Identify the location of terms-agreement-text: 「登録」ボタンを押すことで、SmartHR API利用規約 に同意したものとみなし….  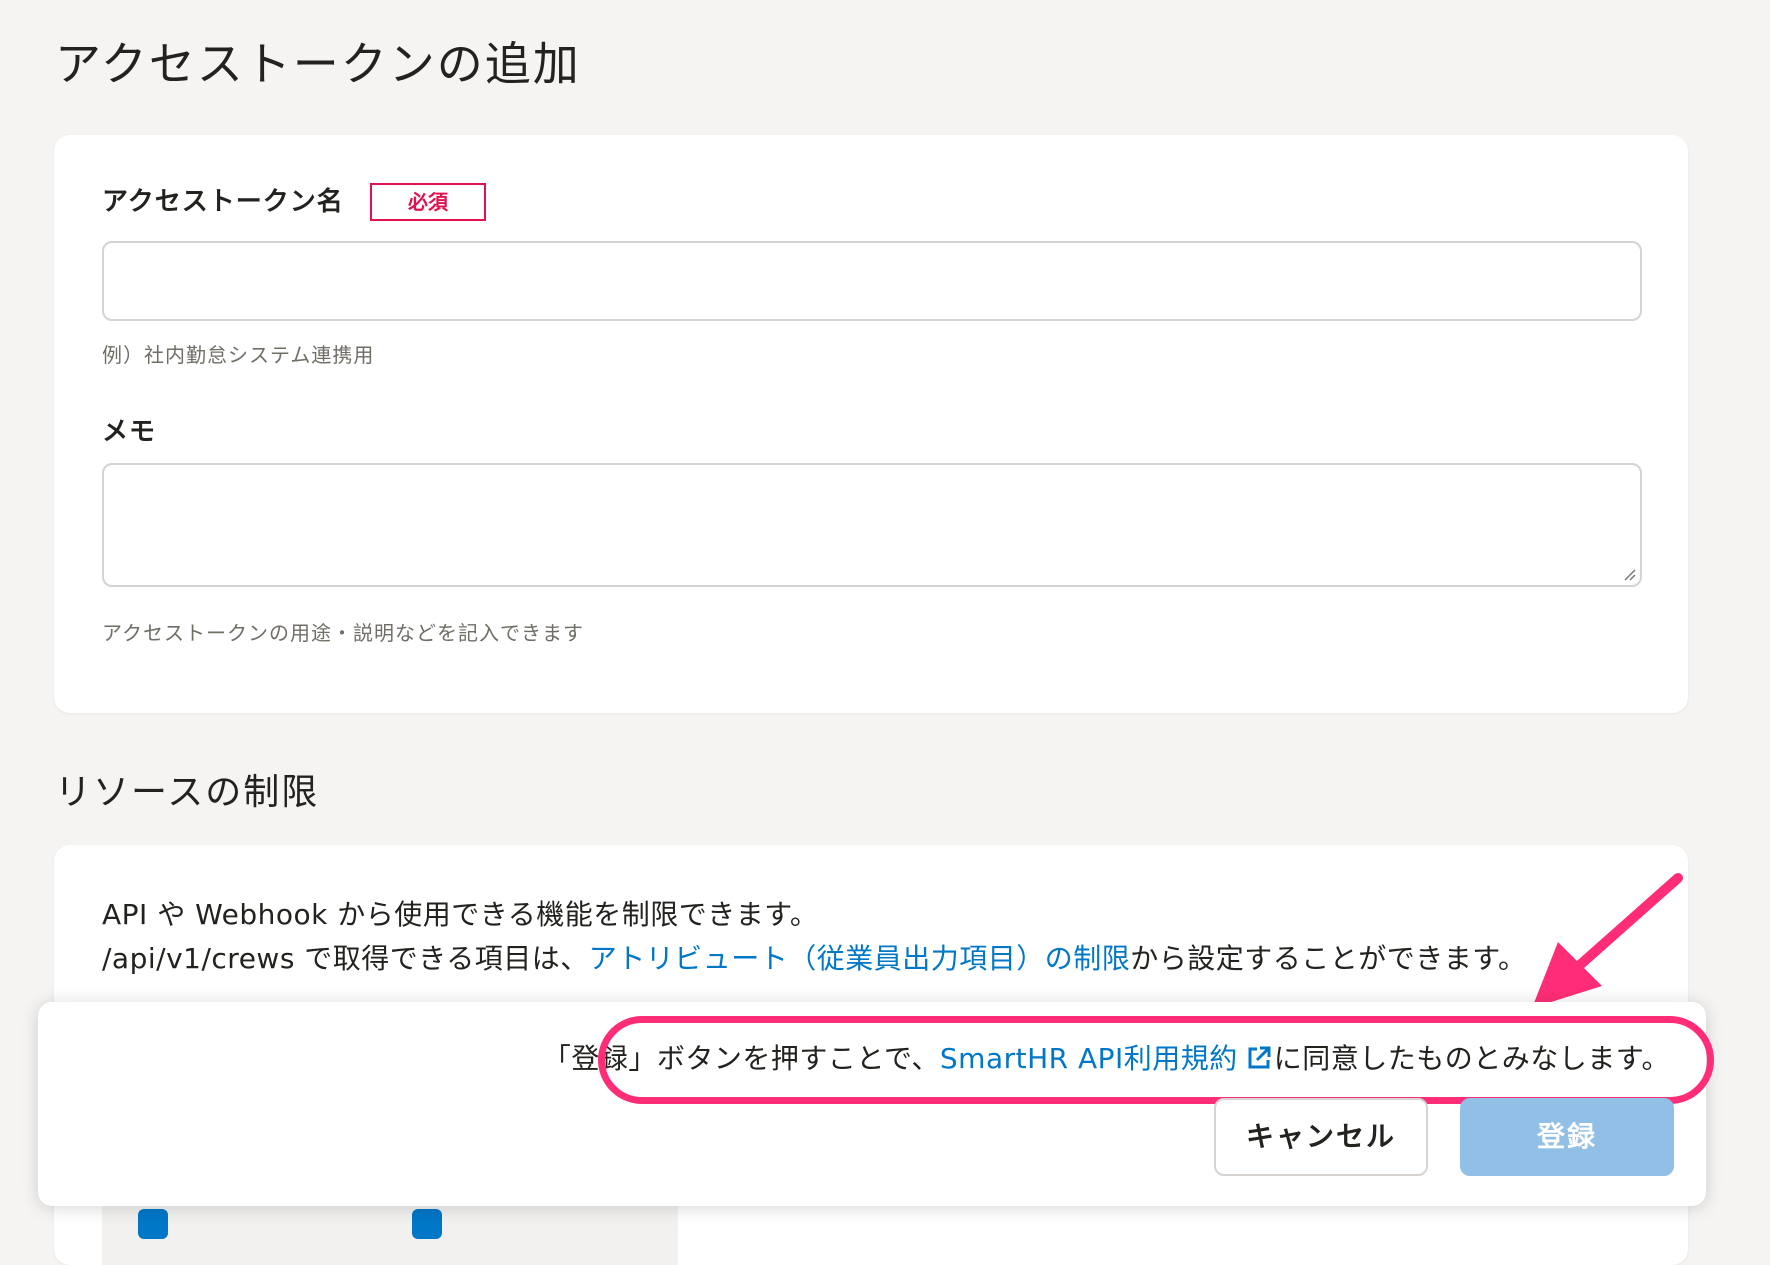
(1106, 1059).